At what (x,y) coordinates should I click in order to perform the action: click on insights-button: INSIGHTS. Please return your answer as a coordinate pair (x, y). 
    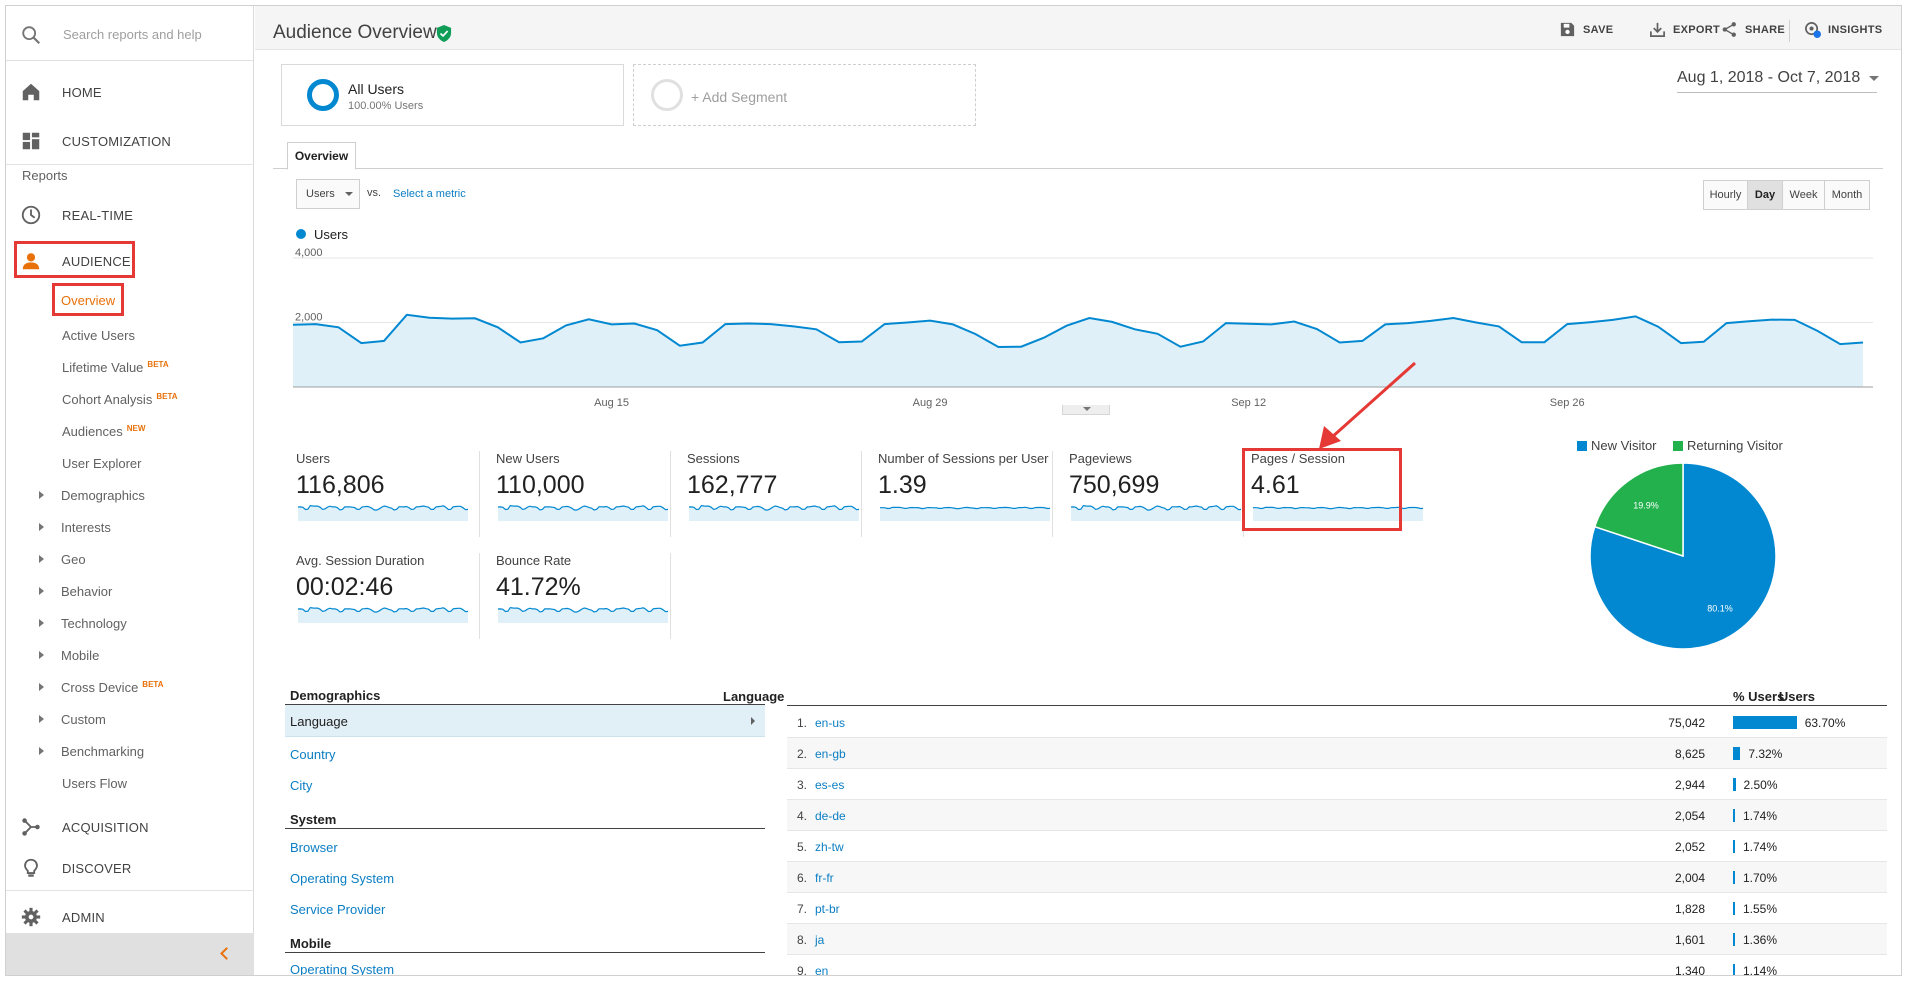
    Looking at the image, I should click on (1843, 30).